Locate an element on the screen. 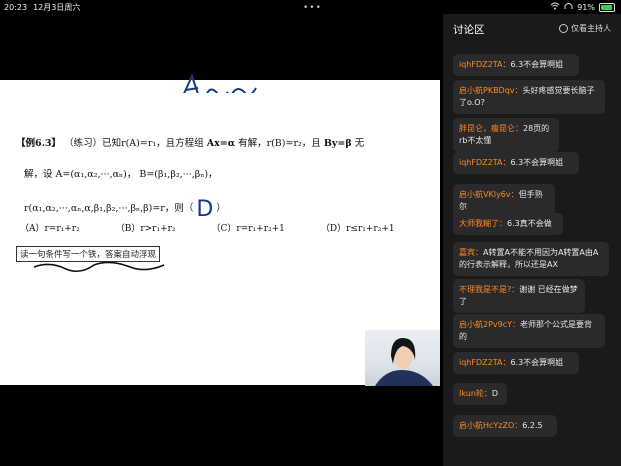 This screenshot has width=621, height=466. handwritten-underline is located at coordinates (99, 267).